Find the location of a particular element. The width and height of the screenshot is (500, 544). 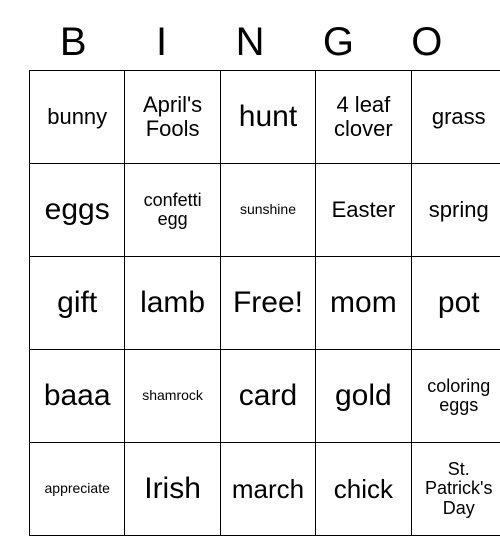

bingo-cell: confetti egg is located at coordinates (172, 210).